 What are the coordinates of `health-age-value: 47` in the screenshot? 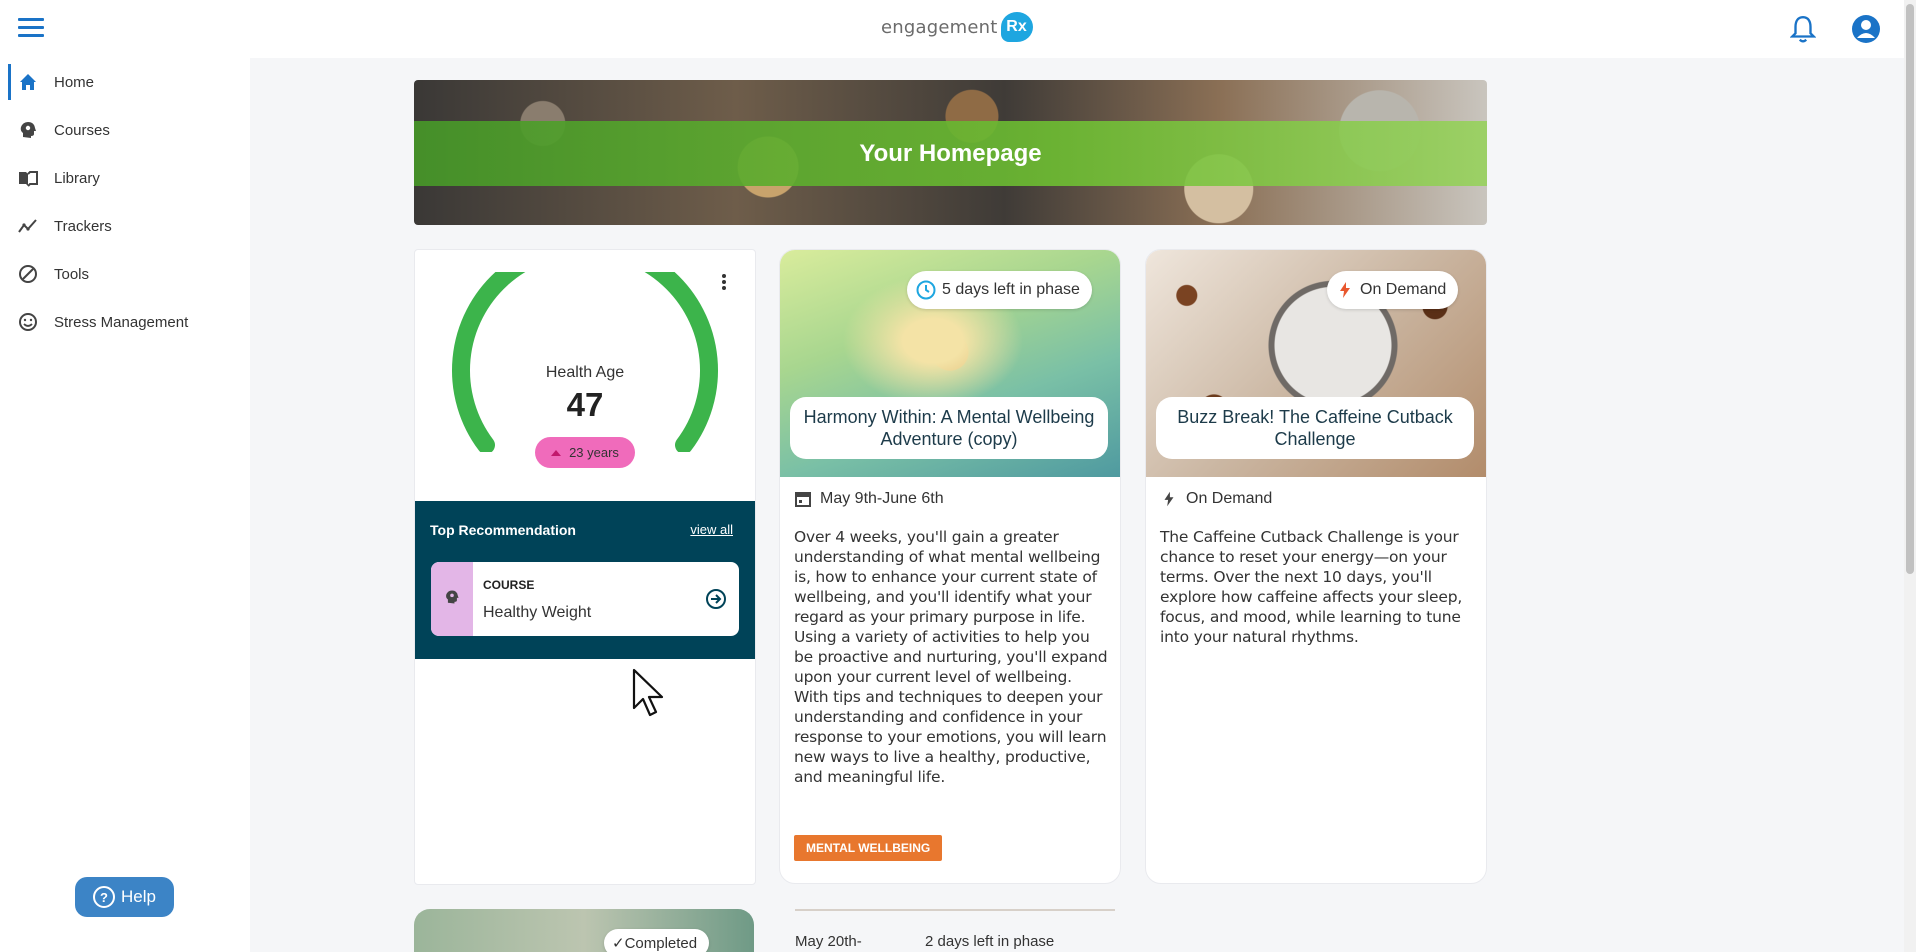 It's located at (585, 404).